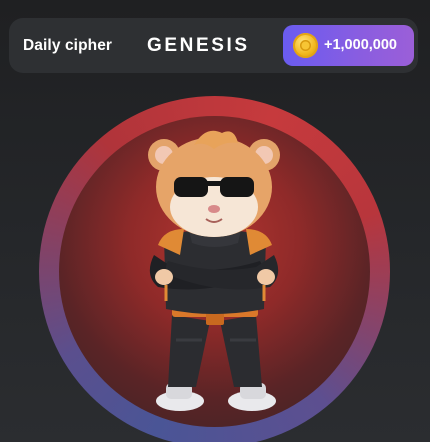 The width and height of the screenshot is (430, 442). What do you see at coordinates (305, 45) in the screenshot?
I see `coin-icon` at bounding box center [305, 45].